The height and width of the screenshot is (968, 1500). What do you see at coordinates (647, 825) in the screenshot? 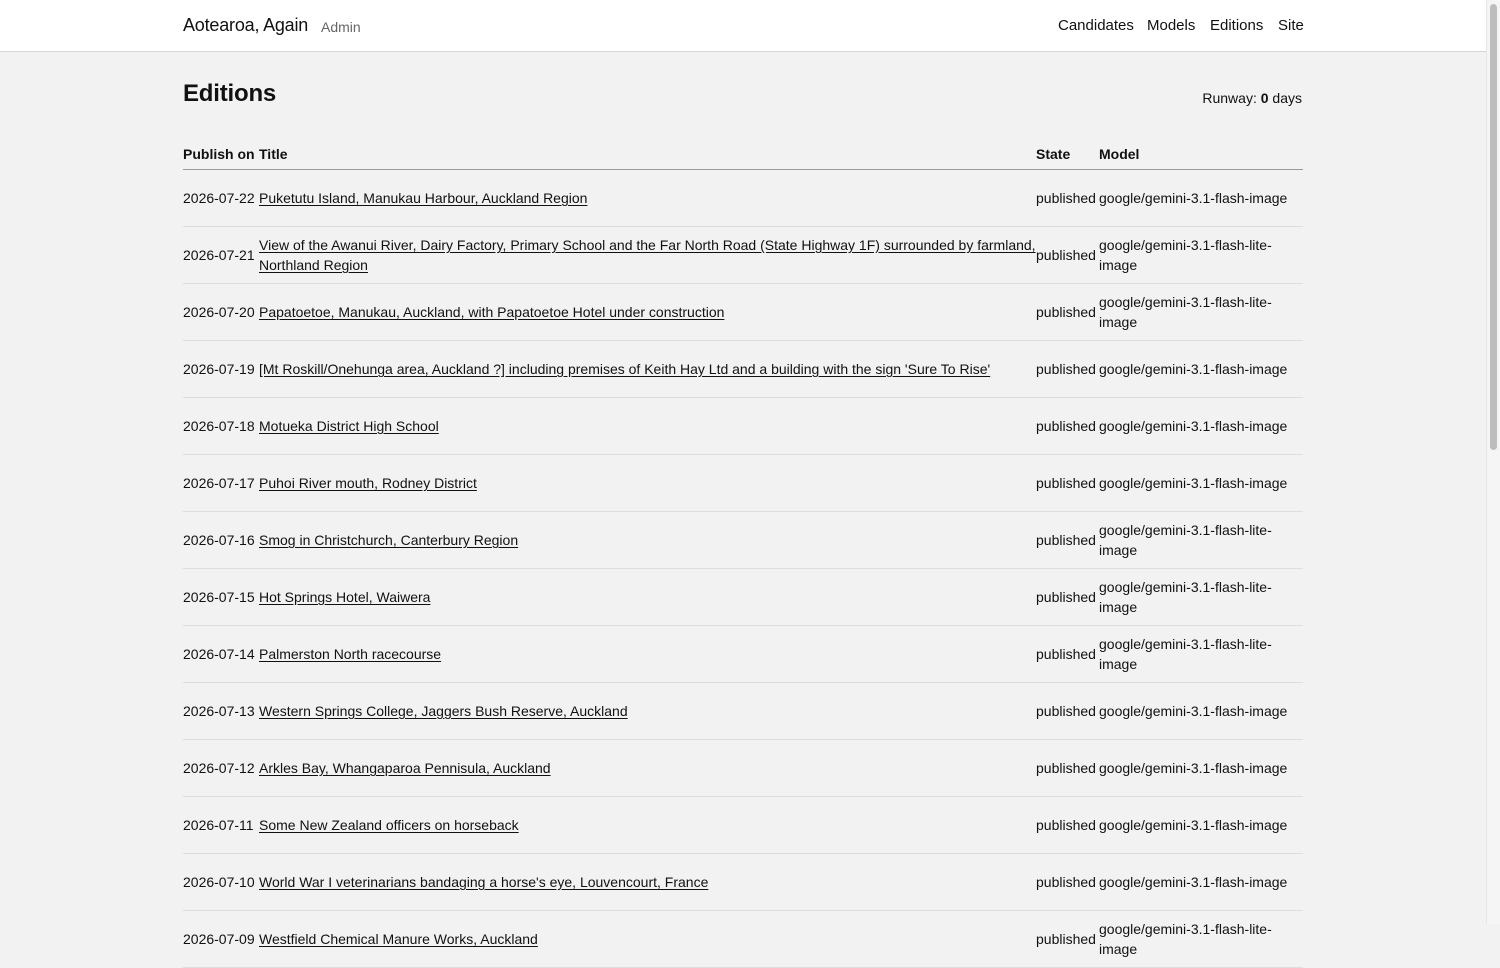
I see `edition-title-cell: Some New Zealand officers on horseback` at bounding box center [647, 825].